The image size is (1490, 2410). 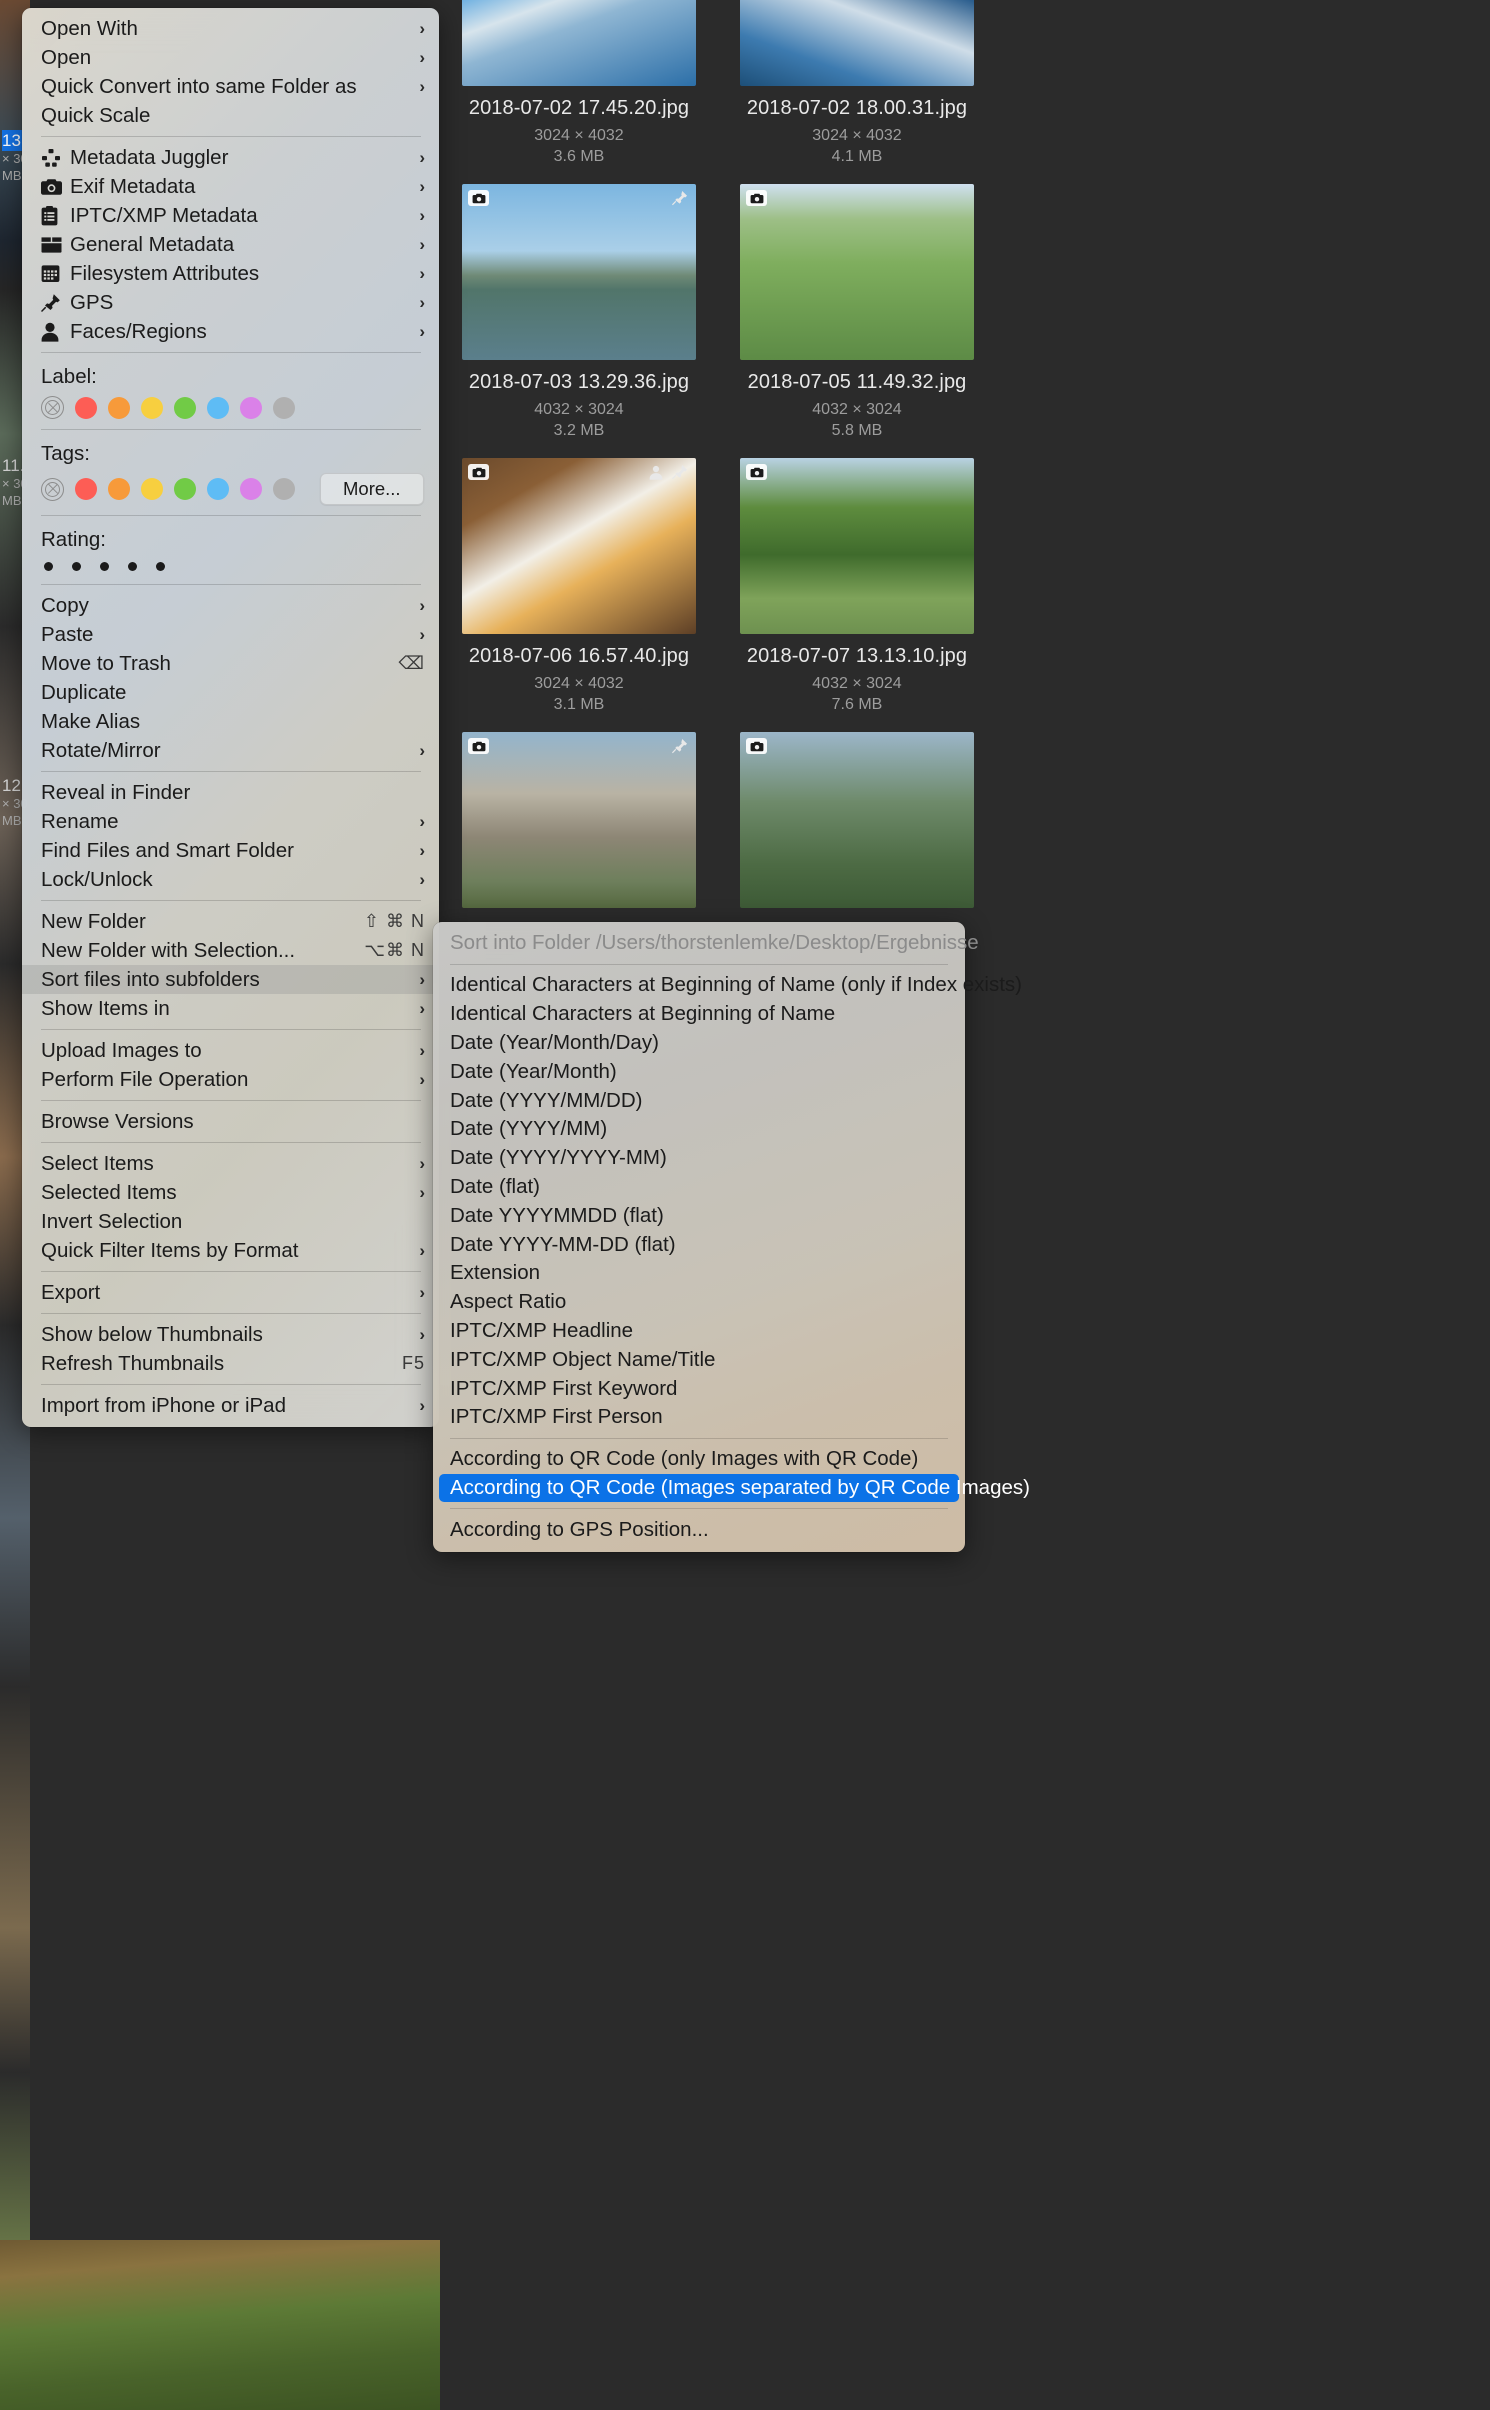 I want to click on menu-item-quick-scale: Quick Scale, so click(x=230, y=115).